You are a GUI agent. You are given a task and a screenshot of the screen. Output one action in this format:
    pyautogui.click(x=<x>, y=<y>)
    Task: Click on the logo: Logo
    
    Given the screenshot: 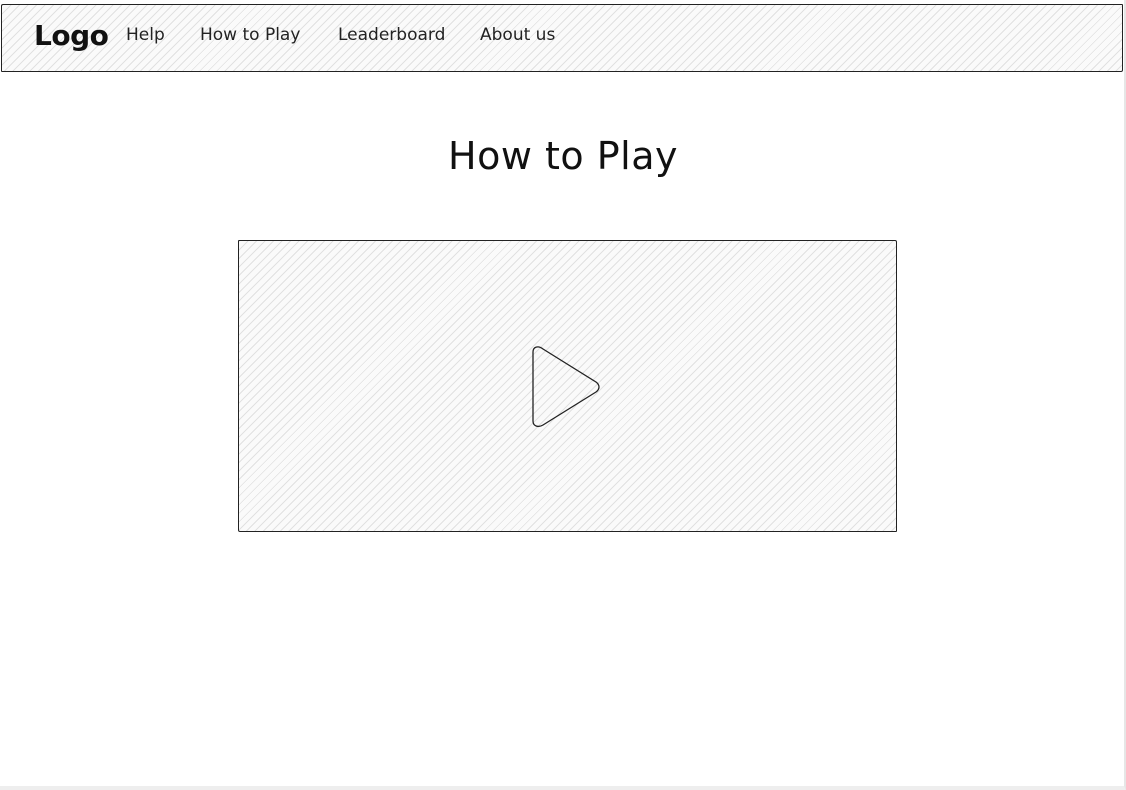 What is the action you would take?
    pyautogui.click(x=71, y=35)
    